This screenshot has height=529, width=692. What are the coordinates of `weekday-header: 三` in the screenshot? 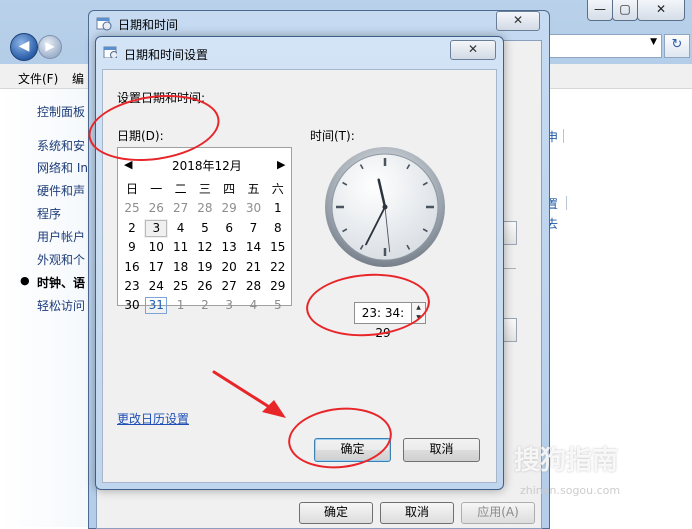 It's located at (204, 189).